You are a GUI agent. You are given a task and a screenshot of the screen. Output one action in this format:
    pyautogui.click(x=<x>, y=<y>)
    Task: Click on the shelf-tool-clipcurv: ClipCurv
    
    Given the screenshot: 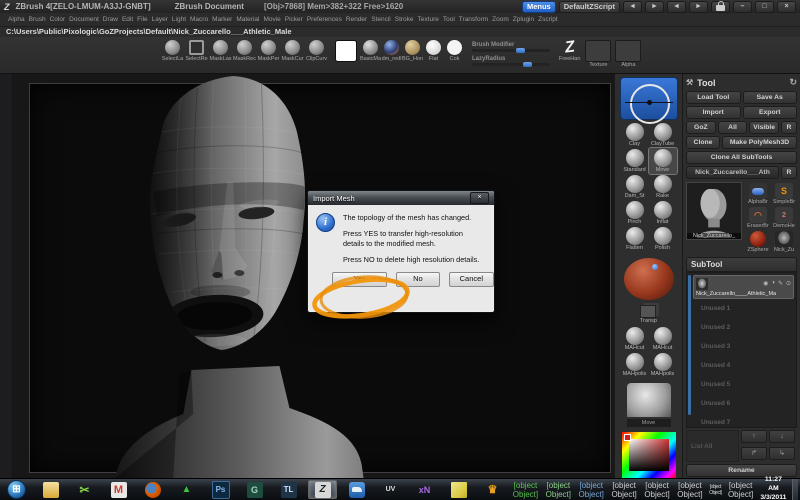 What is the action you would take?
    pyautogui.click(x=316, y=51)
    